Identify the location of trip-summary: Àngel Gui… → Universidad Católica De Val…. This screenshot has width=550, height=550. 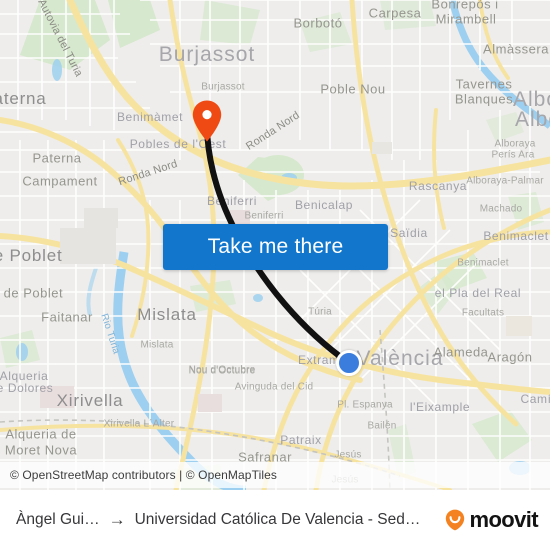
(218, 520).